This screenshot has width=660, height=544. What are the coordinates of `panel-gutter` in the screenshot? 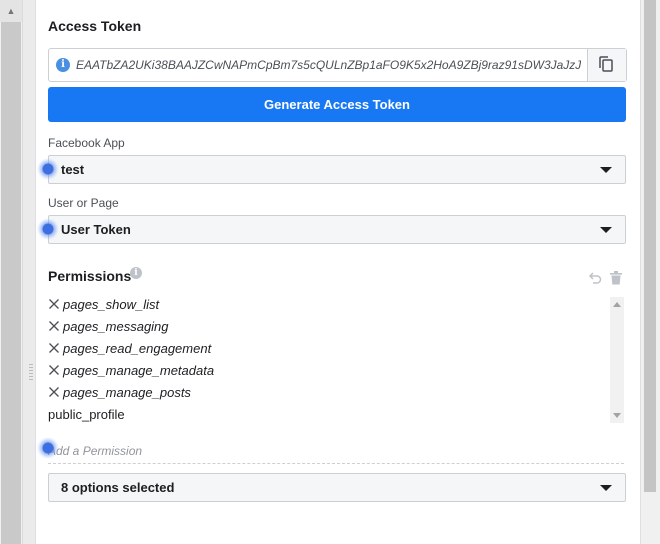 It's located at (29, 272).